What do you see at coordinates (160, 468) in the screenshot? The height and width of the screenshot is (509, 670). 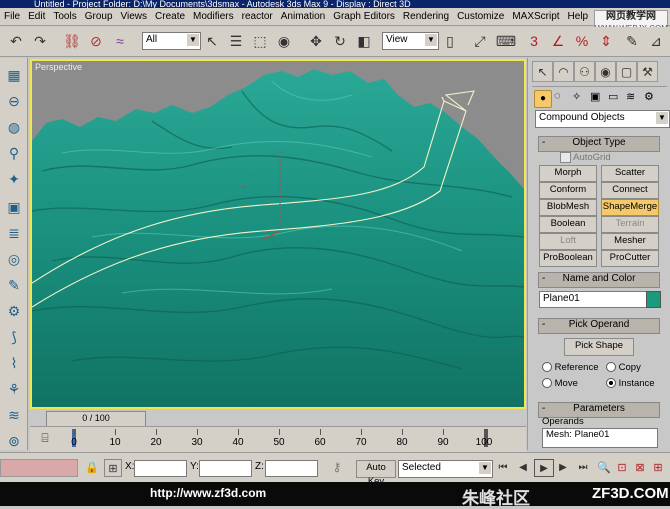 I see `x-coordinate-field` at bounding box center [160, 468].